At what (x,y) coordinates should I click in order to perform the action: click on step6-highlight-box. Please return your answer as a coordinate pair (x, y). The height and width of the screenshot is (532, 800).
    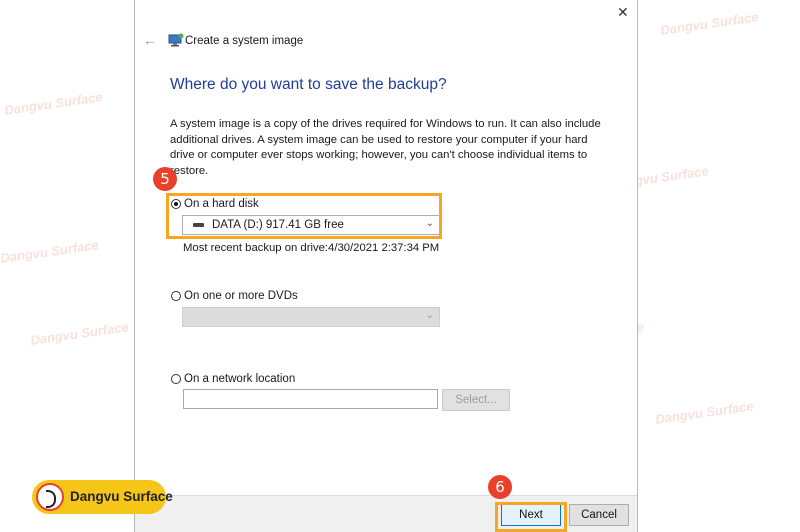
    Looking at the image, I should click on (531, 517).